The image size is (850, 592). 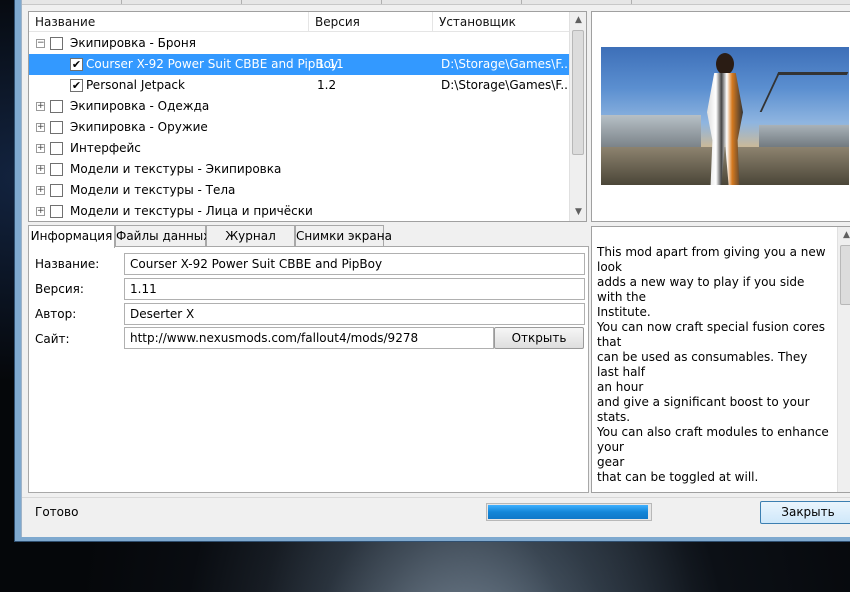 What do you see at coordinates (299, 169) in the screenshot?
I see `tree-row: + Модели и текстуры - Экипировка` at bounding box center [299, 169].